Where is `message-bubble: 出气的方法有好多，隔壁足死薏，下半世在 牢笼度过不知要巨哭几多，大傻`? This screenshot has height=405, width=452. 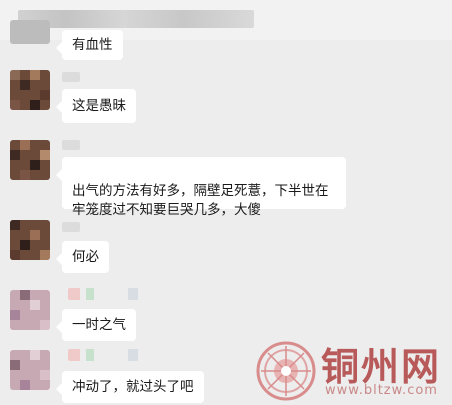
message-bubble: 出气的方法有好多，隔壁足死薏，下半世在 牢笼度过不知要巨哭几多，大傻 is located at coordinates (201, 187).